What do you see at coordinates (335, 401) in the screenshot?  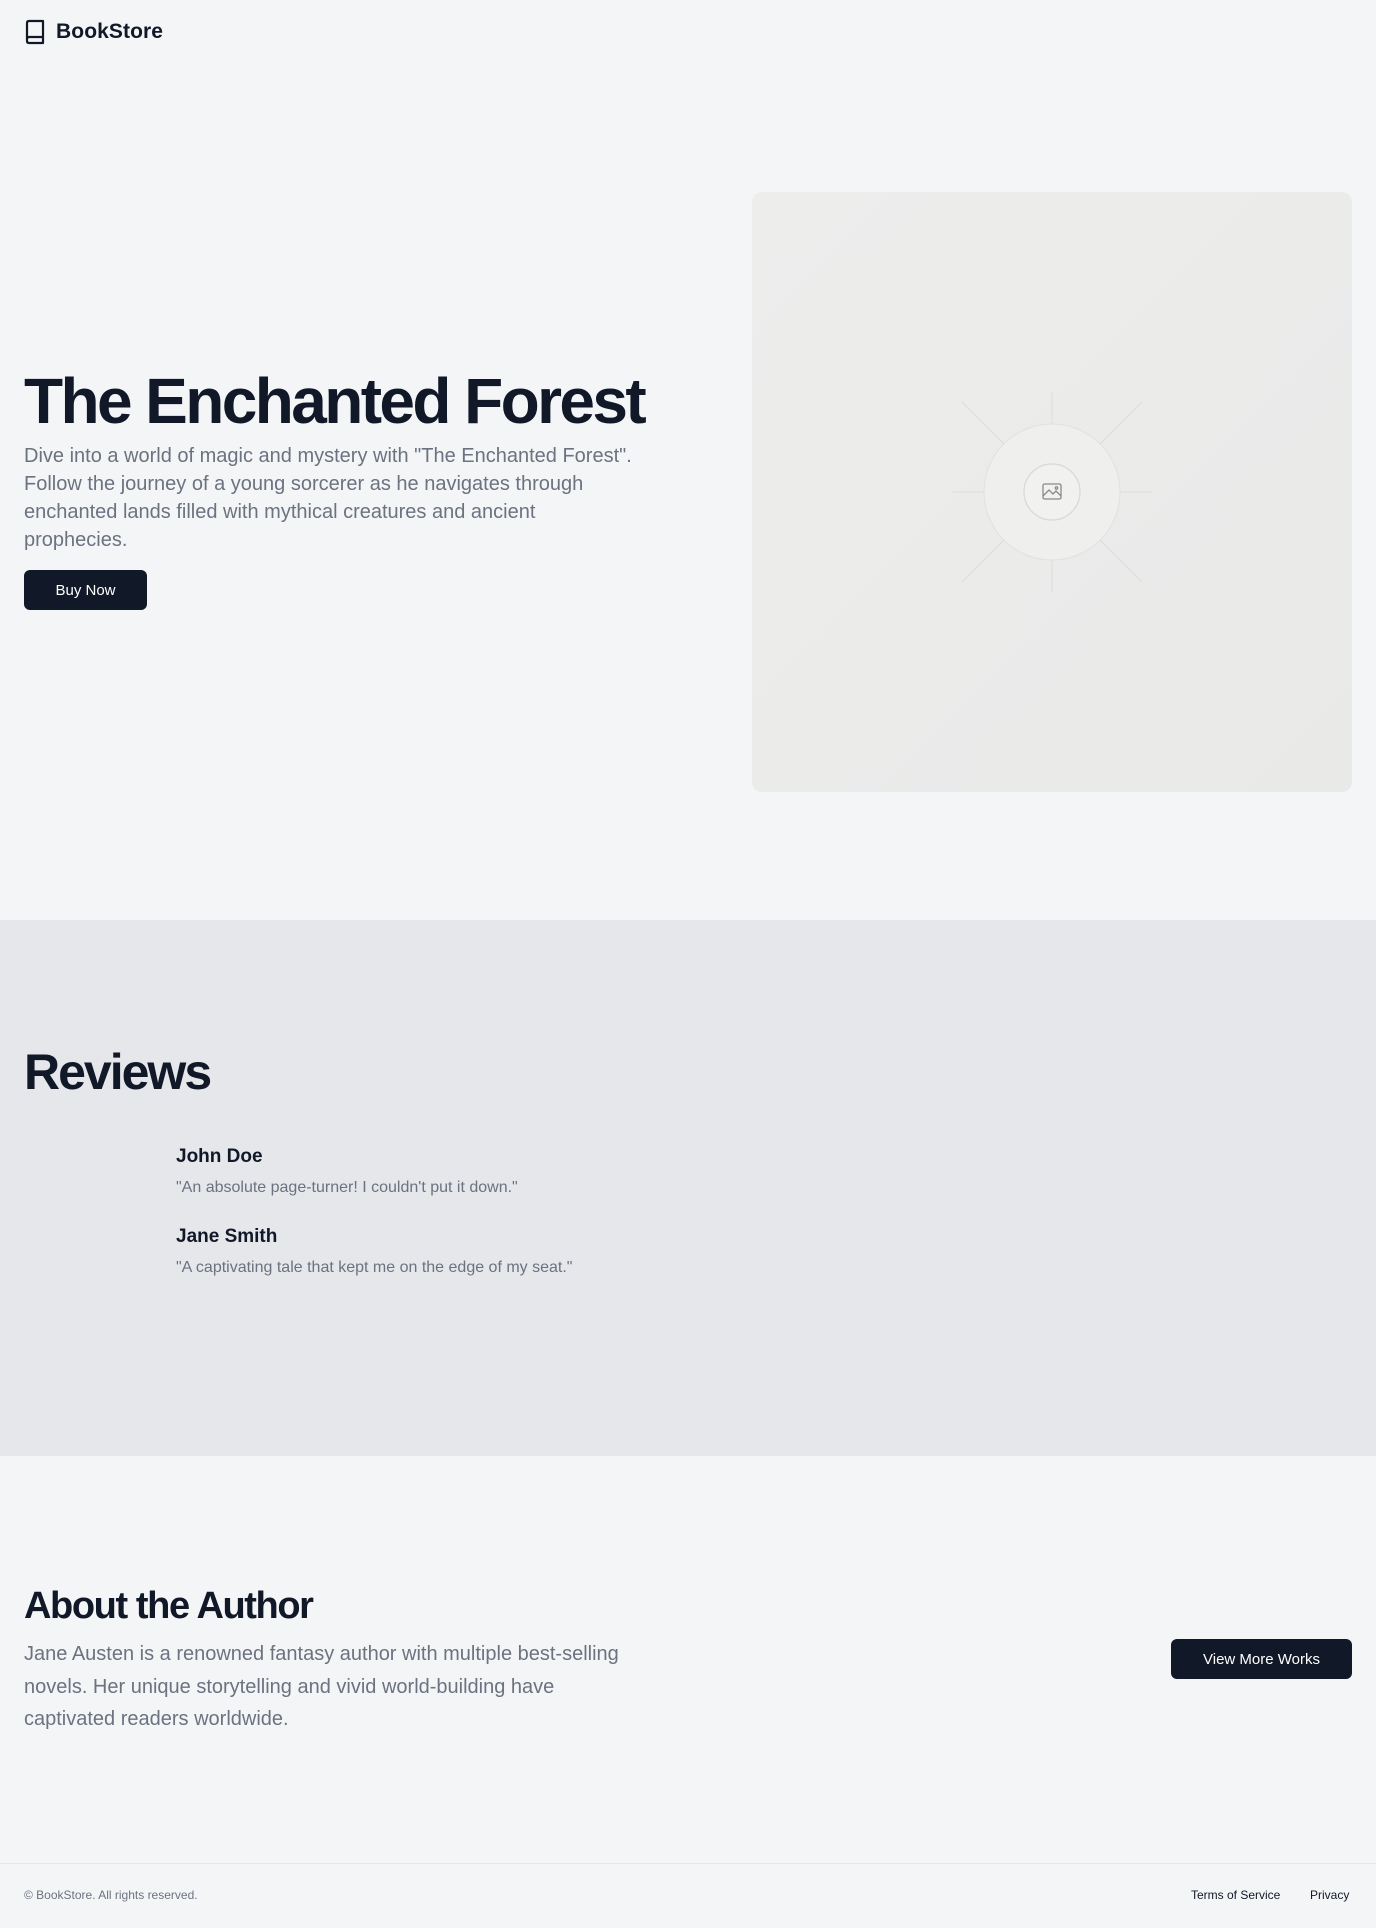 I see `book-title: The Enchanted Forest` at bounding box center [335, 401].